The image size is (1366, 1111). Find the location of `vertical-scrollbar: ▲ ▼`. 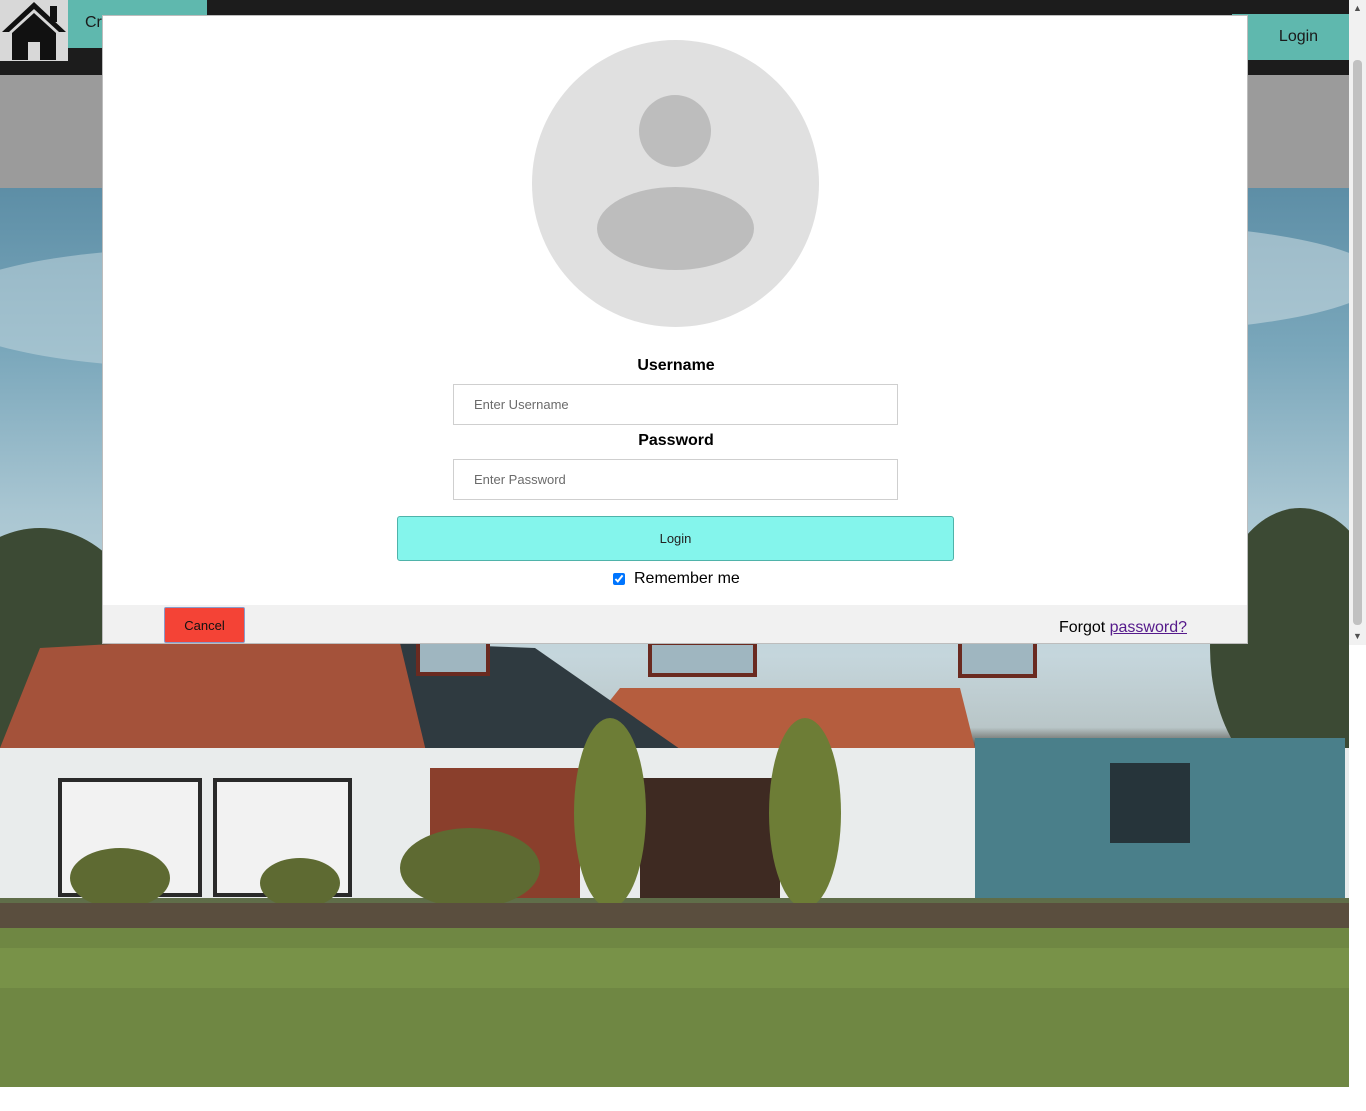

vertical-scrollbar: ▲ ▼ is located at coordinates (1357, 322).